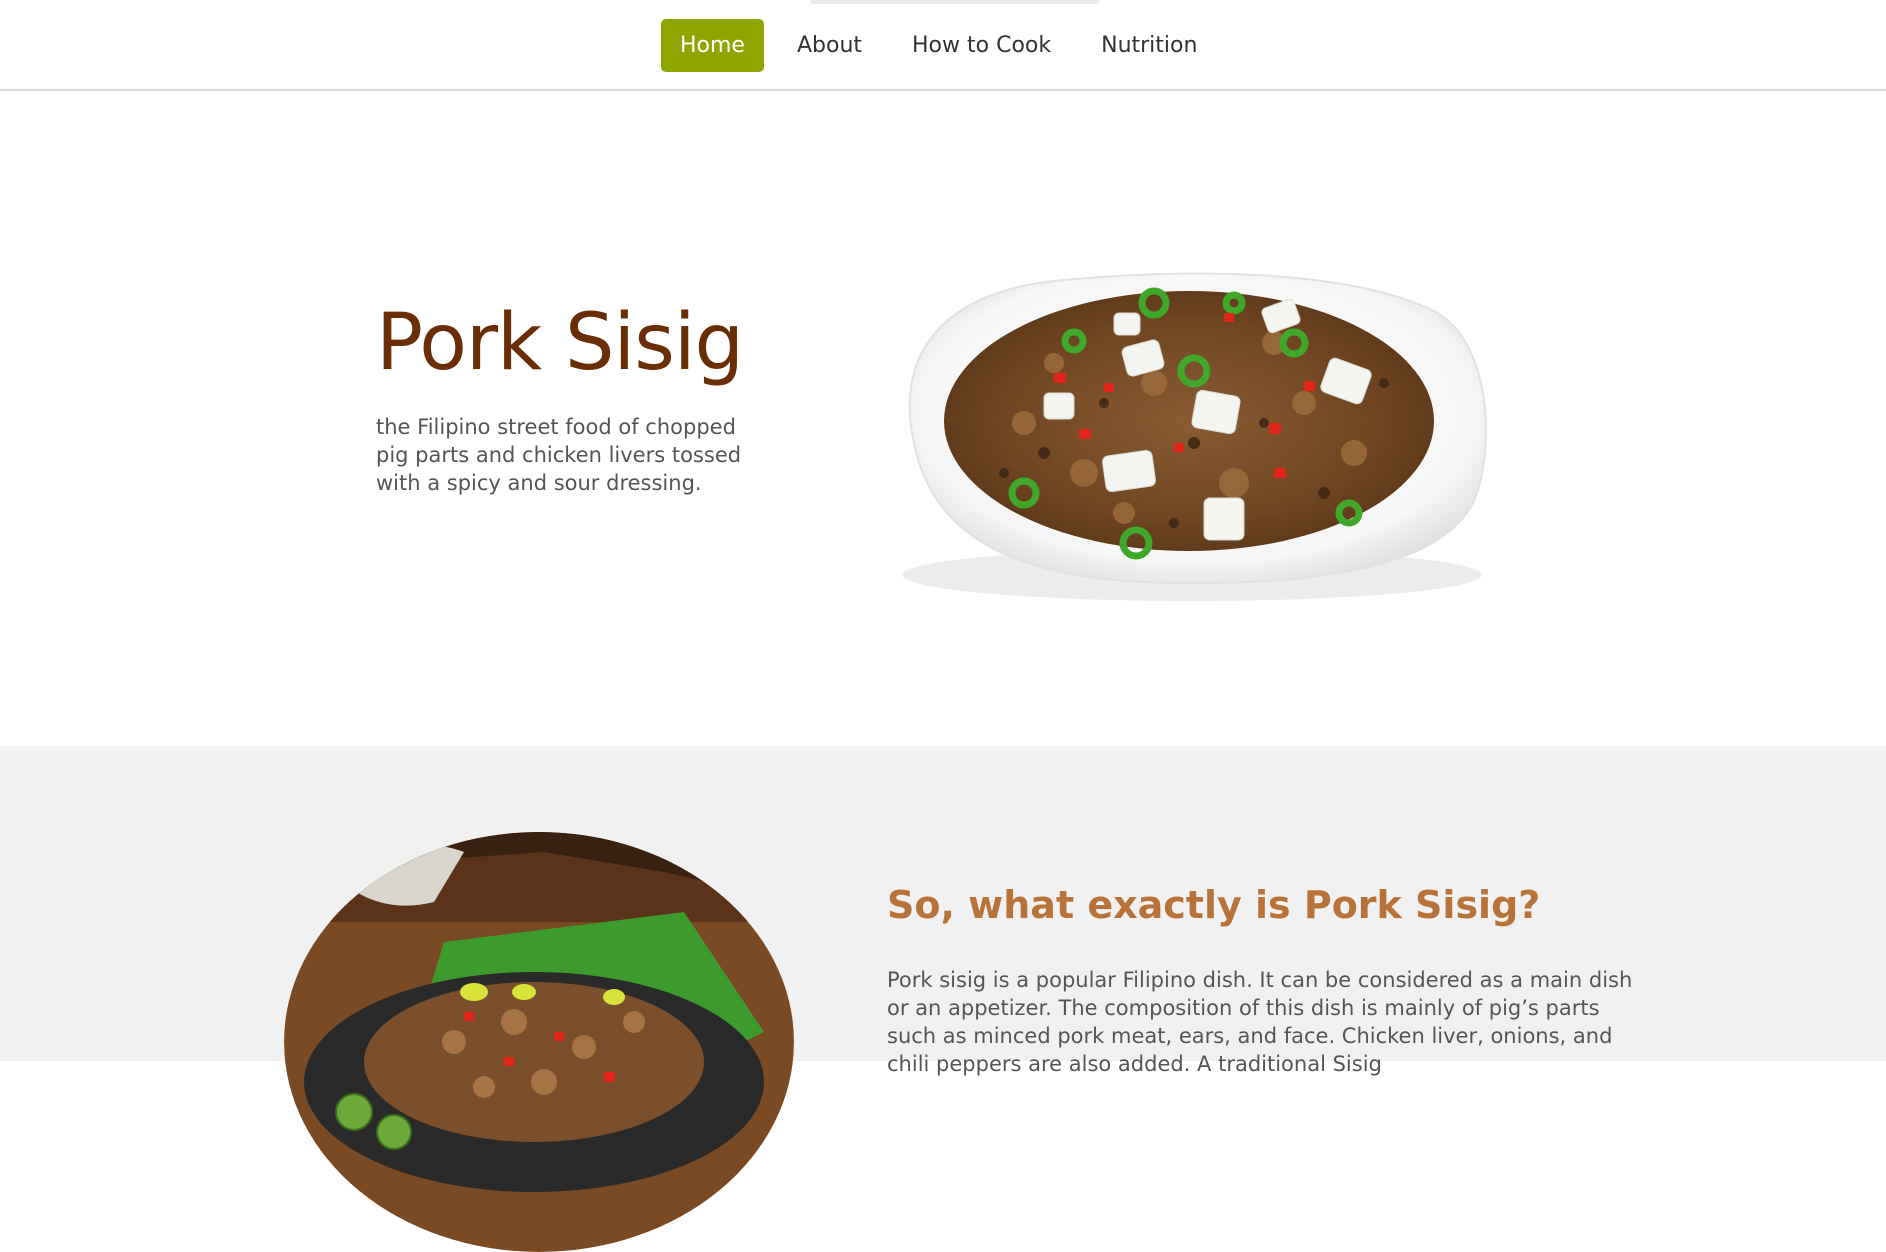 Image resolution: width=1886 pixels, height=1252 pixels. Describe the element at coordinates (1194, 436) in the screenshot. I see `pork-sisig-plate-image` at that location.